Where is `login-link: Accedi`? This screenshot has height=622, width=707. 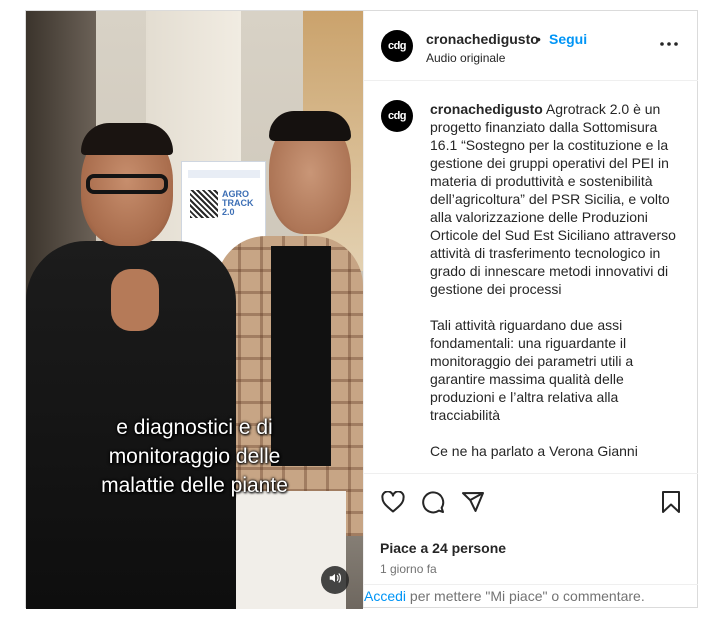
login-link: Accedi is located at coordinates (385, 596).